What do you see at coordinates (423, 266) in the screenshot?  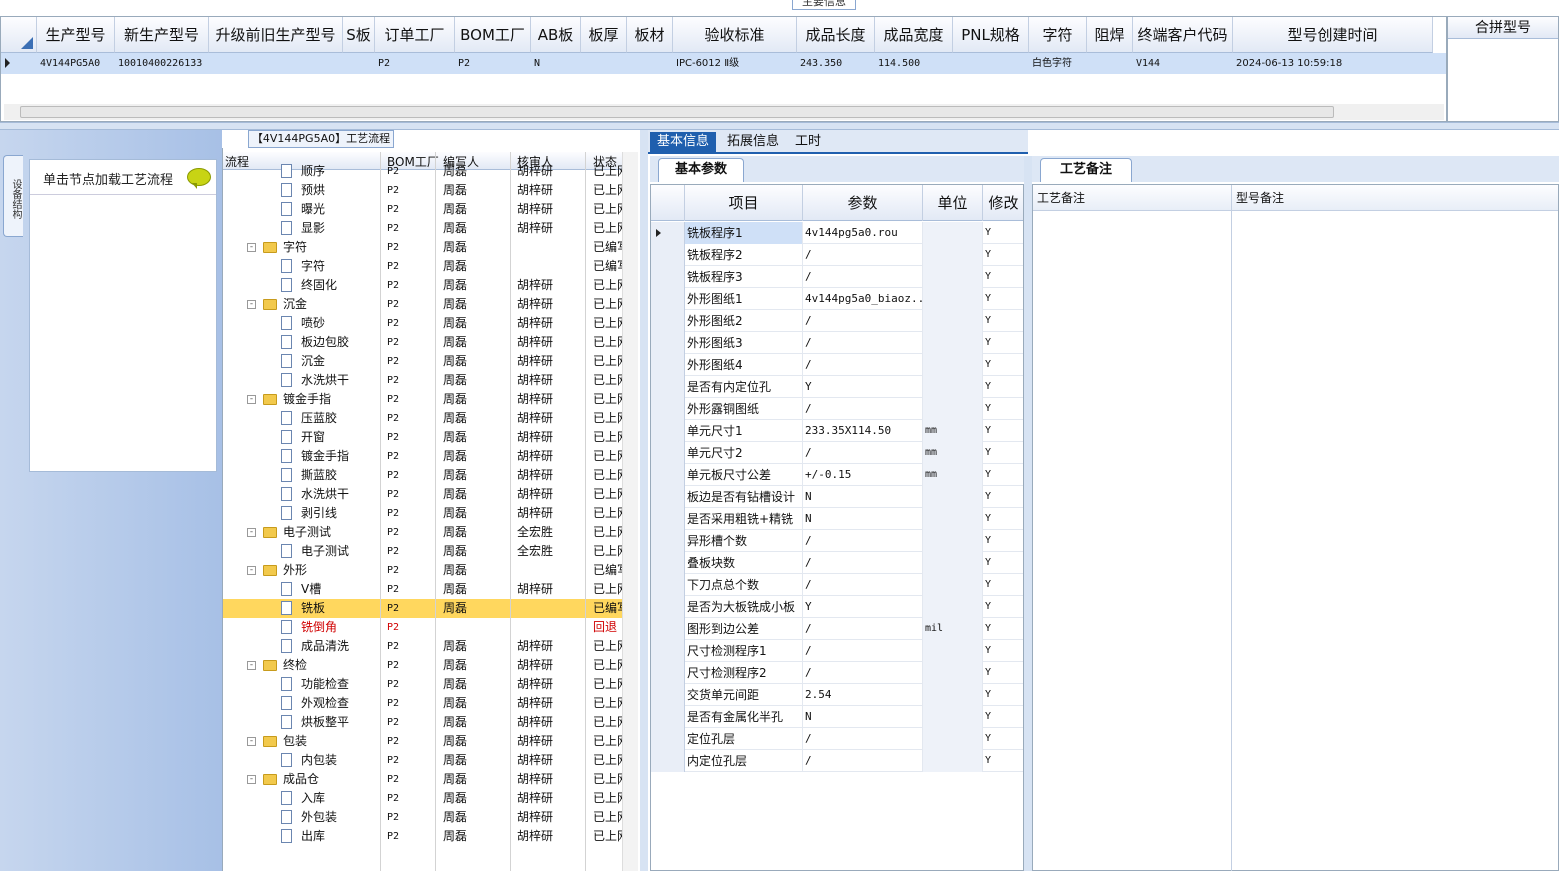 I see `tree-node: 字符 P2 周磊 已编写` at bounding box center [423, 266].